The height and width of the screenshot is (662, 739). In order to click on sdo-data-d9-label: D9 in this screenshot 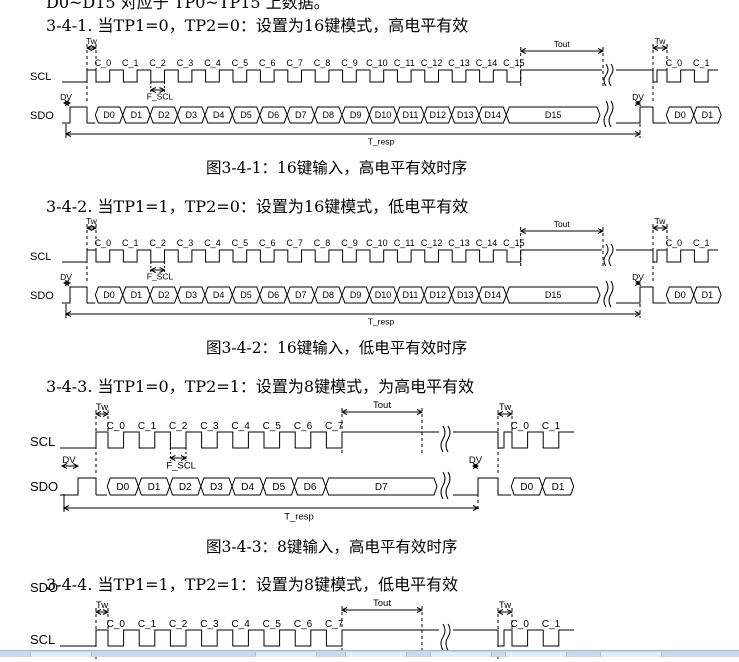, I will do `click(356, 295)`.